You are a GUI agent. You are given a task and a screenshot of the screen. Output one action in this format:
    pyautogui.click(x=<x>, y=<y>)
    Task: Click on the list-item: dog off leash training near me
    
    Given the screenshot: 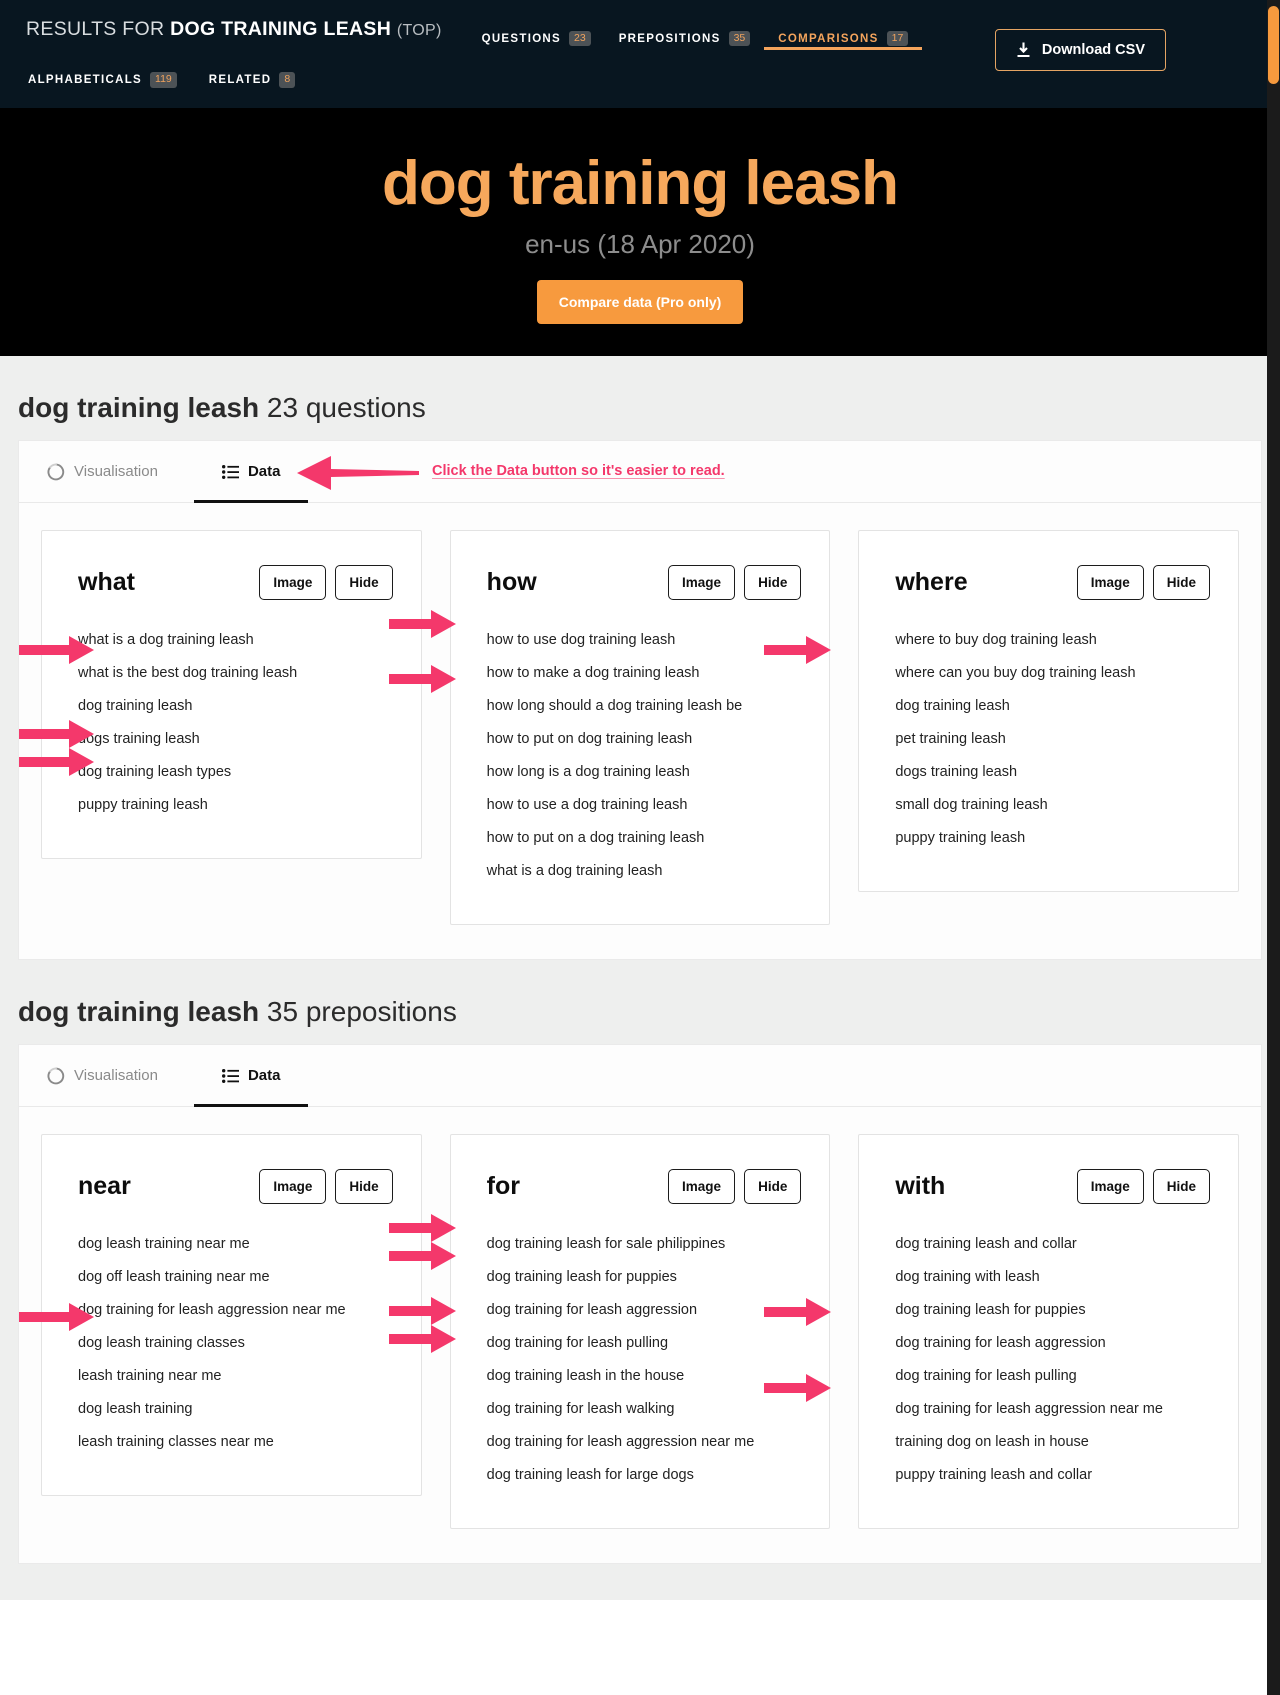 What is the action you would take?
    pyautogui.click(x=237, y=1277)
    